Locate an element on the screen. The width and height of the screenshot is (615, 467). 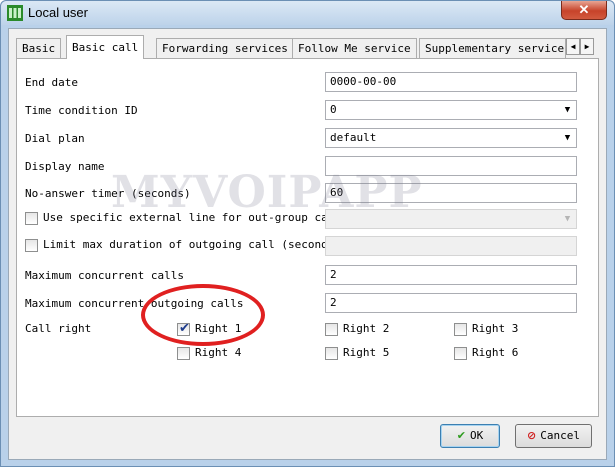
tab-basic: Basic is located at coordinates (39, 48).